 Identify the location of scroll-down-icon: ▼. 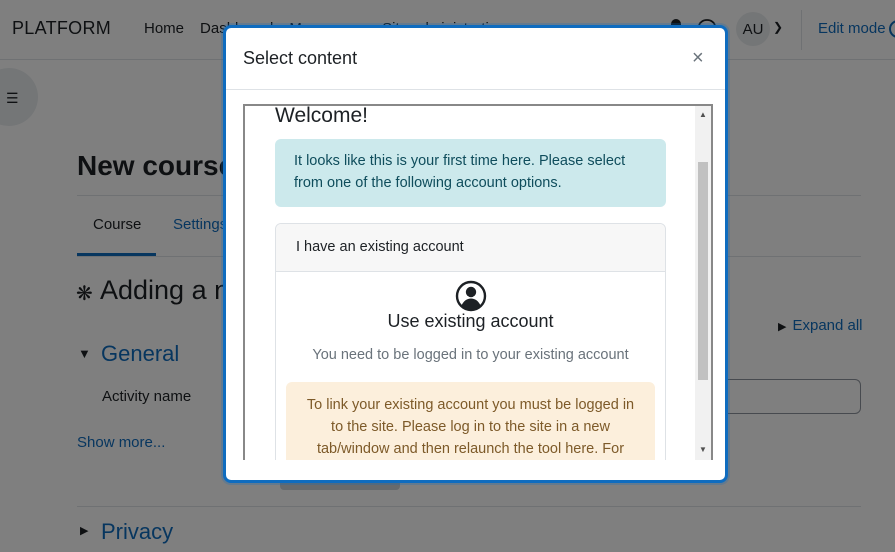
(703, 449).